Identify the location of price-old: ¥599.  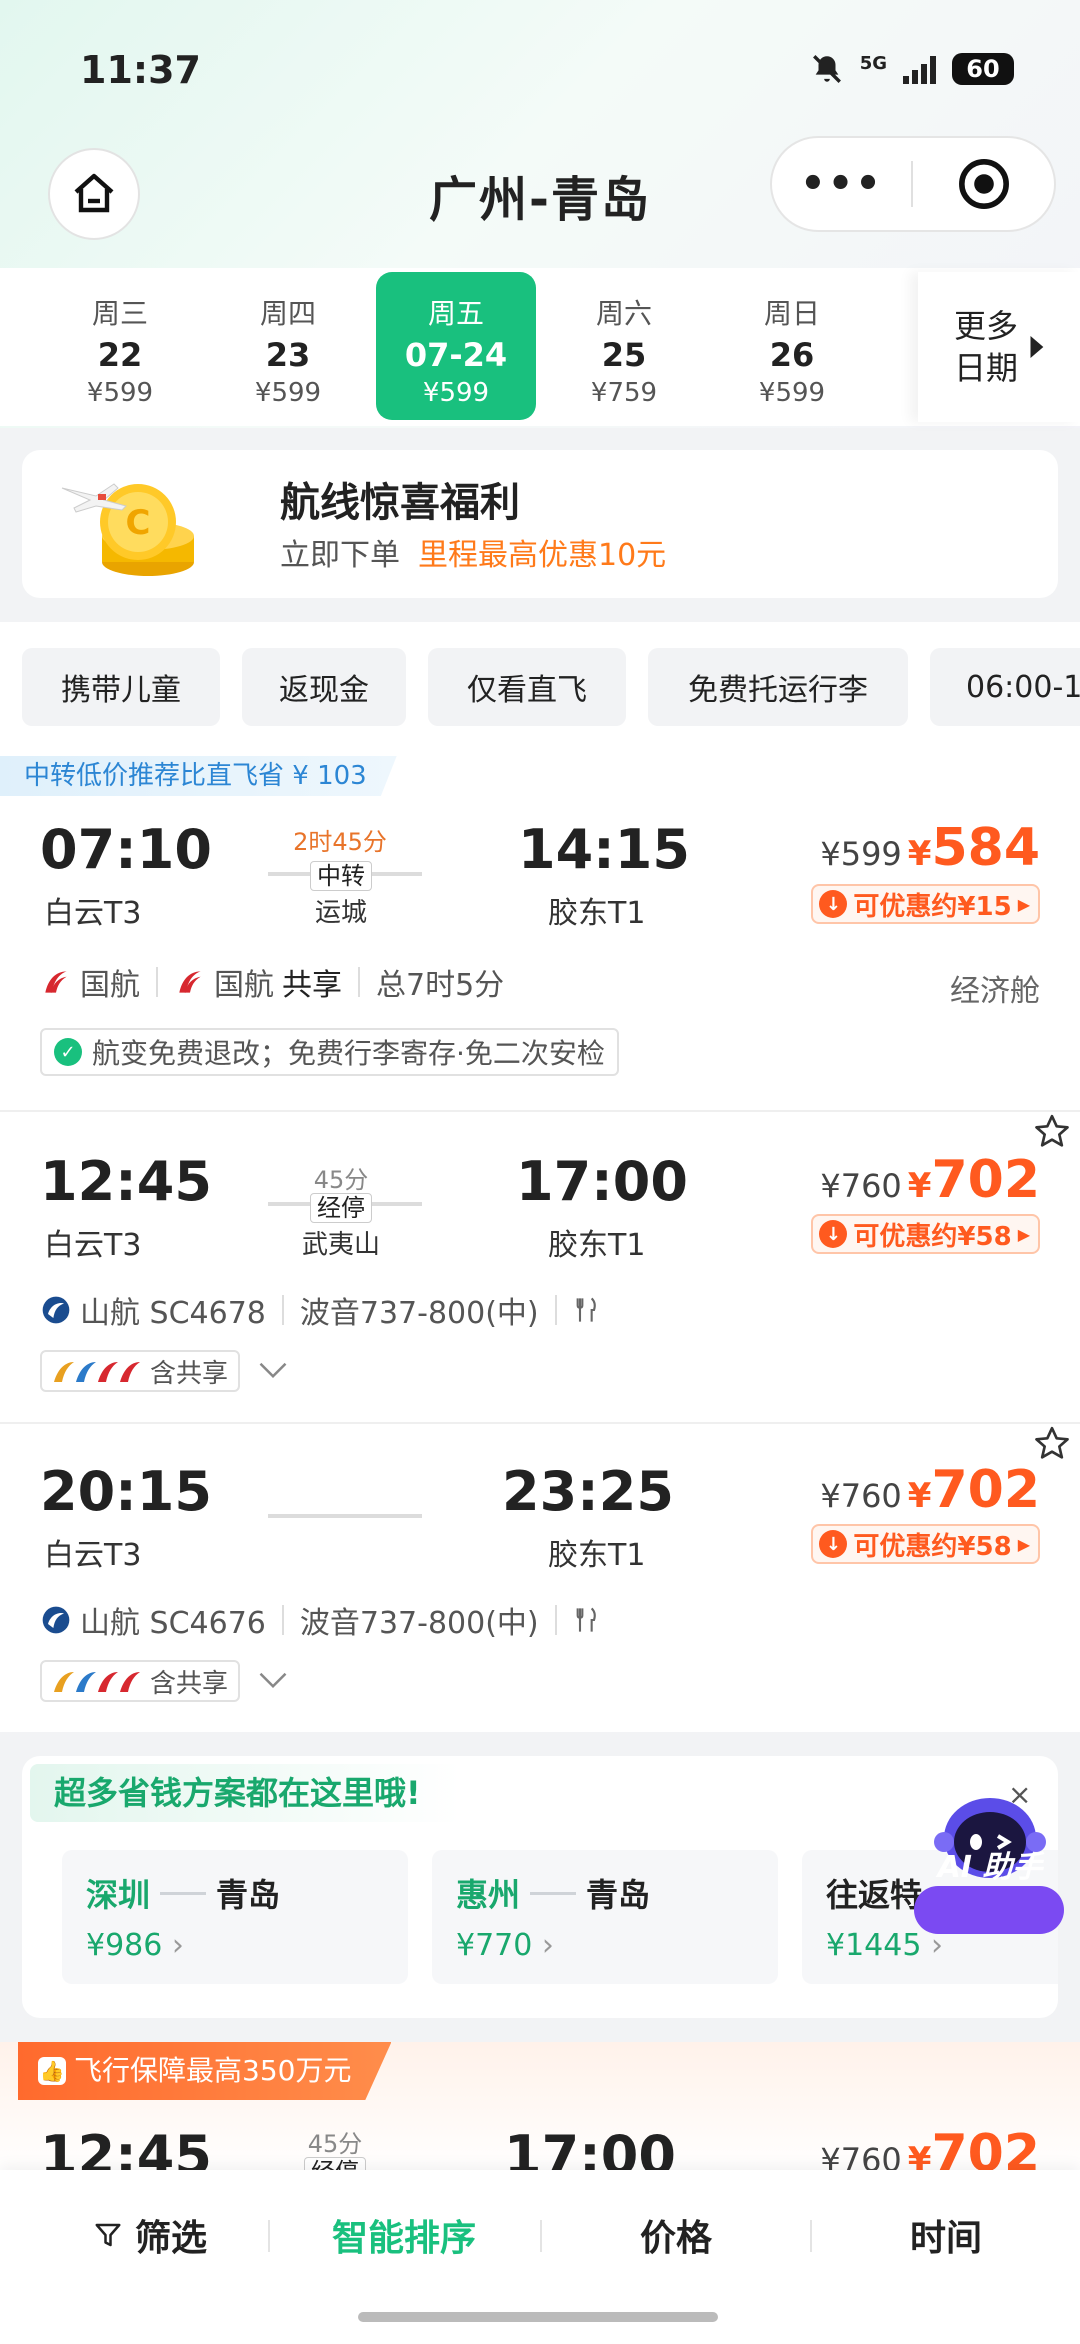
(861, 854).